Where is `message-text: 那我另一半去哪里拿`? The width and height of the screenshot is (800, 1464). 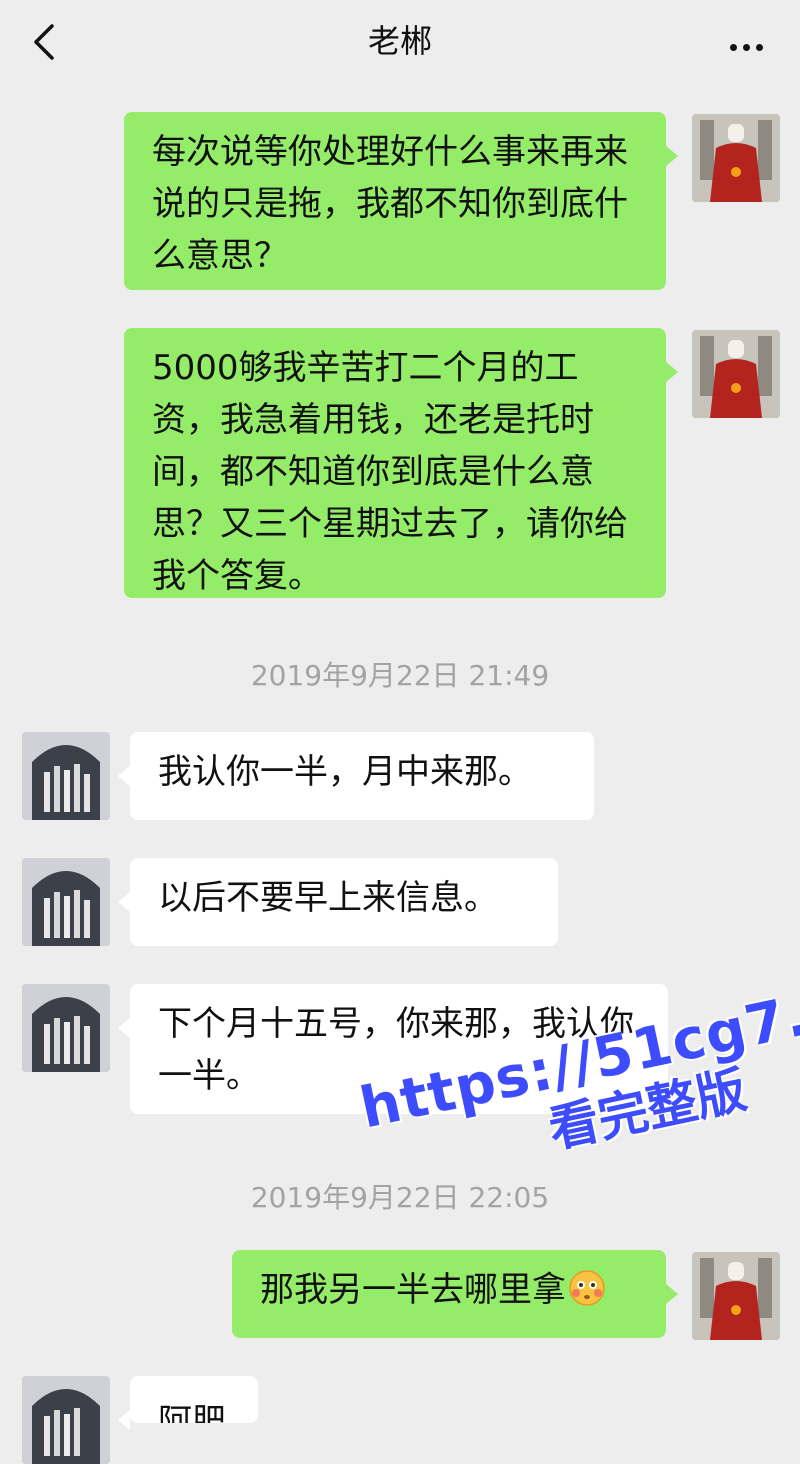 message-text: 那我另一半去哪里拿 is located at coordinates (413, 1290).